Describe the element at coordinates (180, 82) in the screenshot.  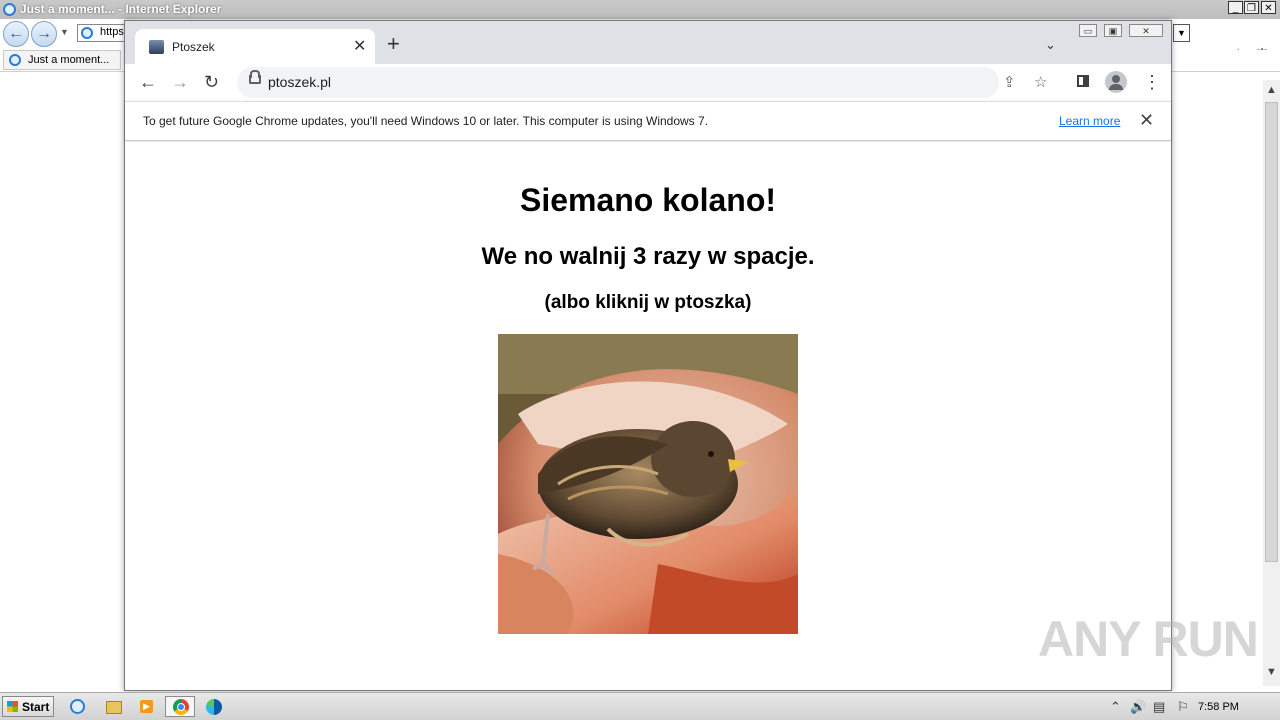
I see `forward-arrow-icon: →` at that location.